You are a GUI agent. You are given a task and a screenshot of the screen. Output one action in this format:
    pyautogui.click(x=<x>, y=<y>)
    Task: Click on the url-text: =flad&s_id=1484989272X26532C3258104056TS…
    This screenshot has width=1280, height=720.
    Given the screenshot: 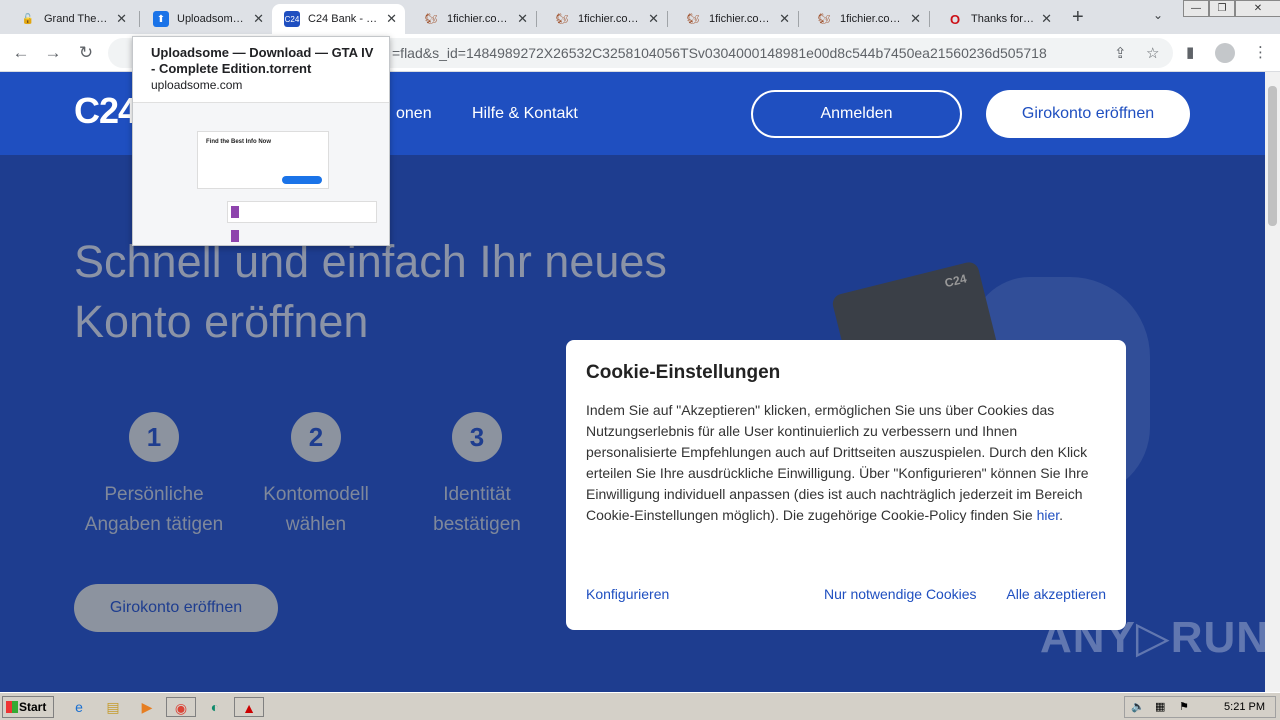 What is the action you would take?
    pyautogui.click(x=719, y=53)
    